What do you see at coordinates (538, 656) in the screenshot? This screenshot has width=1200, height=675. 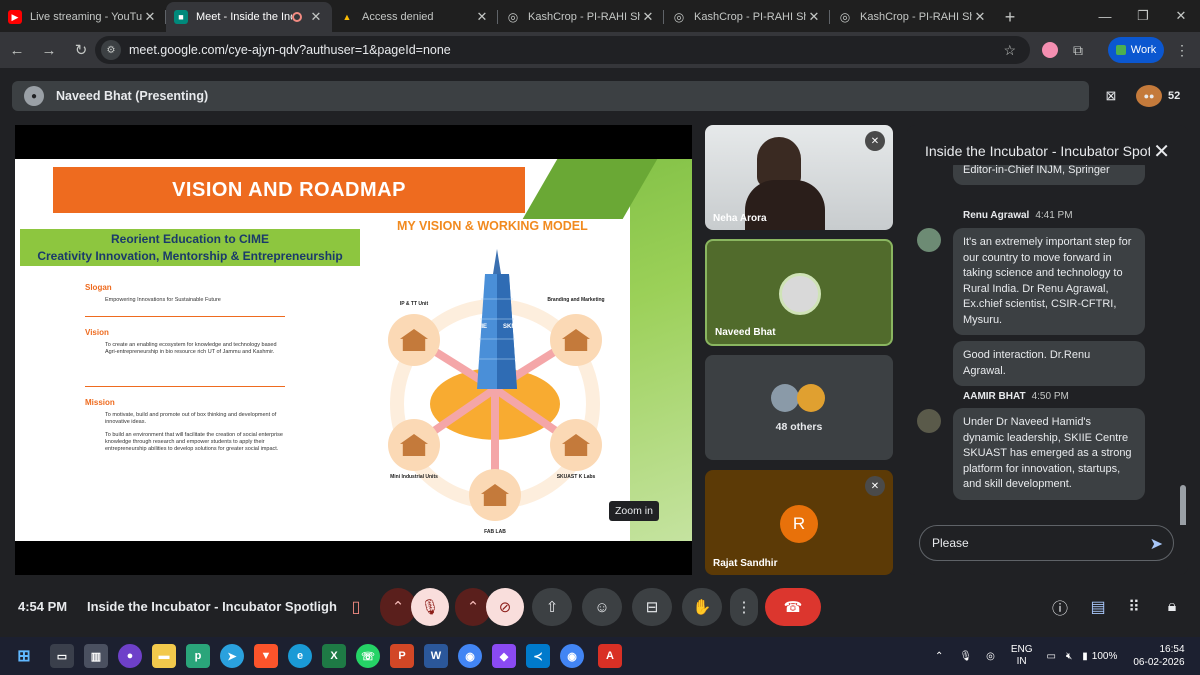 I see `vscode-icon: ≺` at bounding box center [538, 656].